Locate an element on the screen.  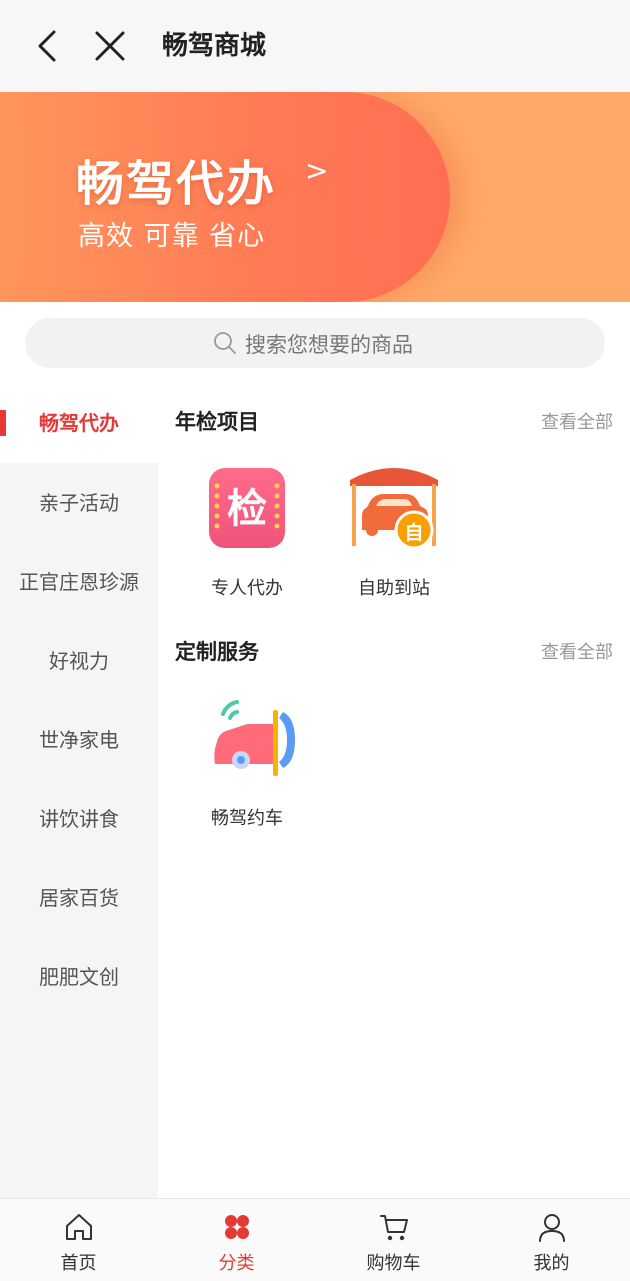
search-area: 搜索您想要的商品 is located at coordinates (315, 343).